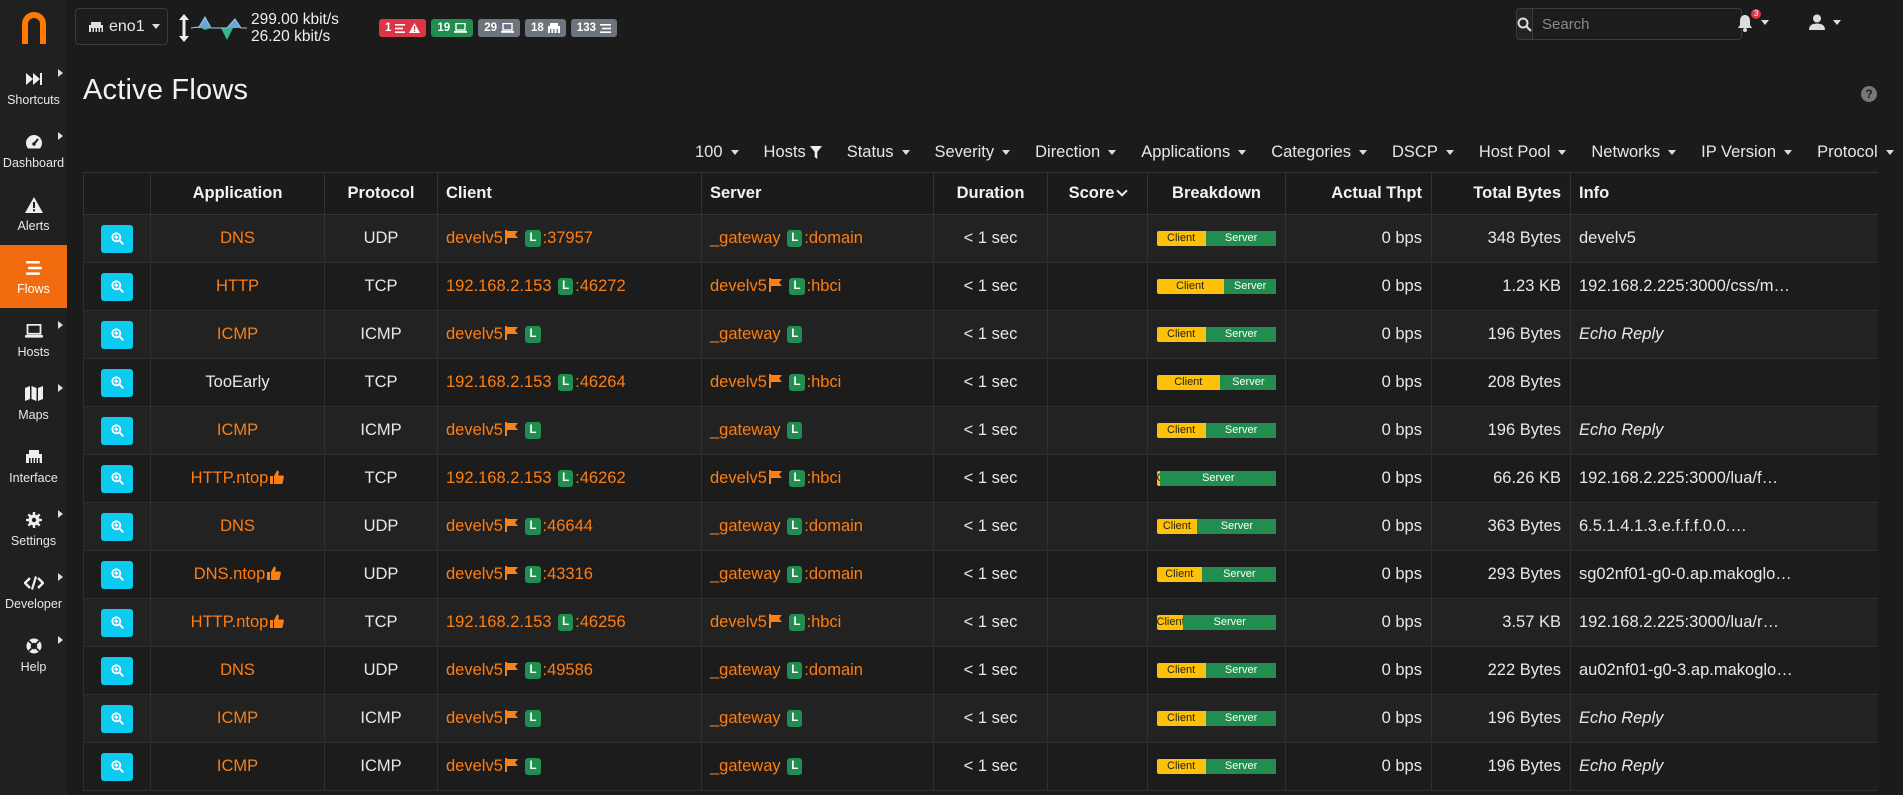  What do you see at coordinates (990, 193) in the screenshot?
I see `col-duration: Duration` at bounding box center [990, 193].